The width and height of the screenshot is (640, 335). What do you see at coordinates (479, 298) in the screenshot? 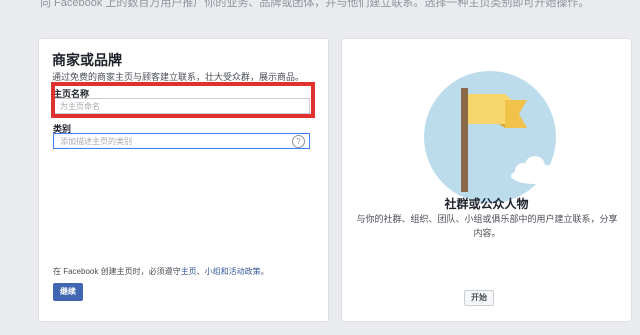
I see `start-button: 开始` at bounding box center [479, 298].